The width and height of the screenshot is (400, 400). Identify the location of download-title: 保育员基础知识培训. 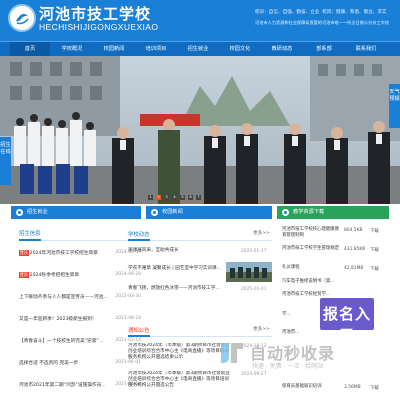
(311, 387).